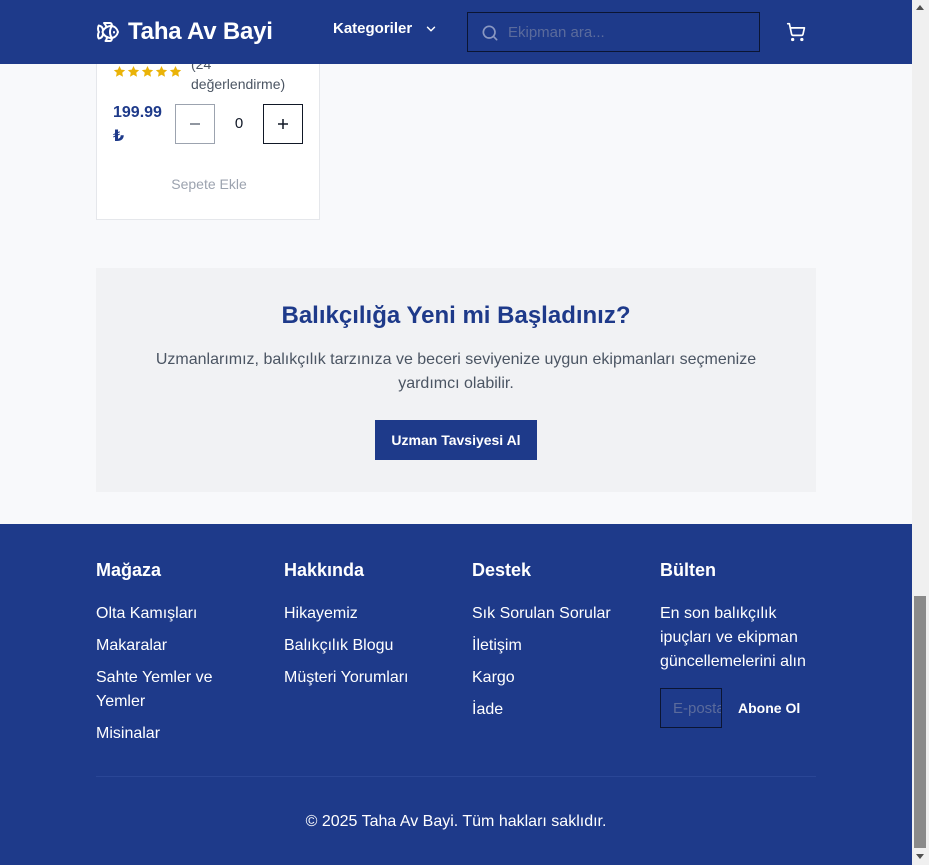 The width and height of the screenshot is (929, 865). I want to click on footer-link: Sık Sorulan Sorular, so click(562, 614).